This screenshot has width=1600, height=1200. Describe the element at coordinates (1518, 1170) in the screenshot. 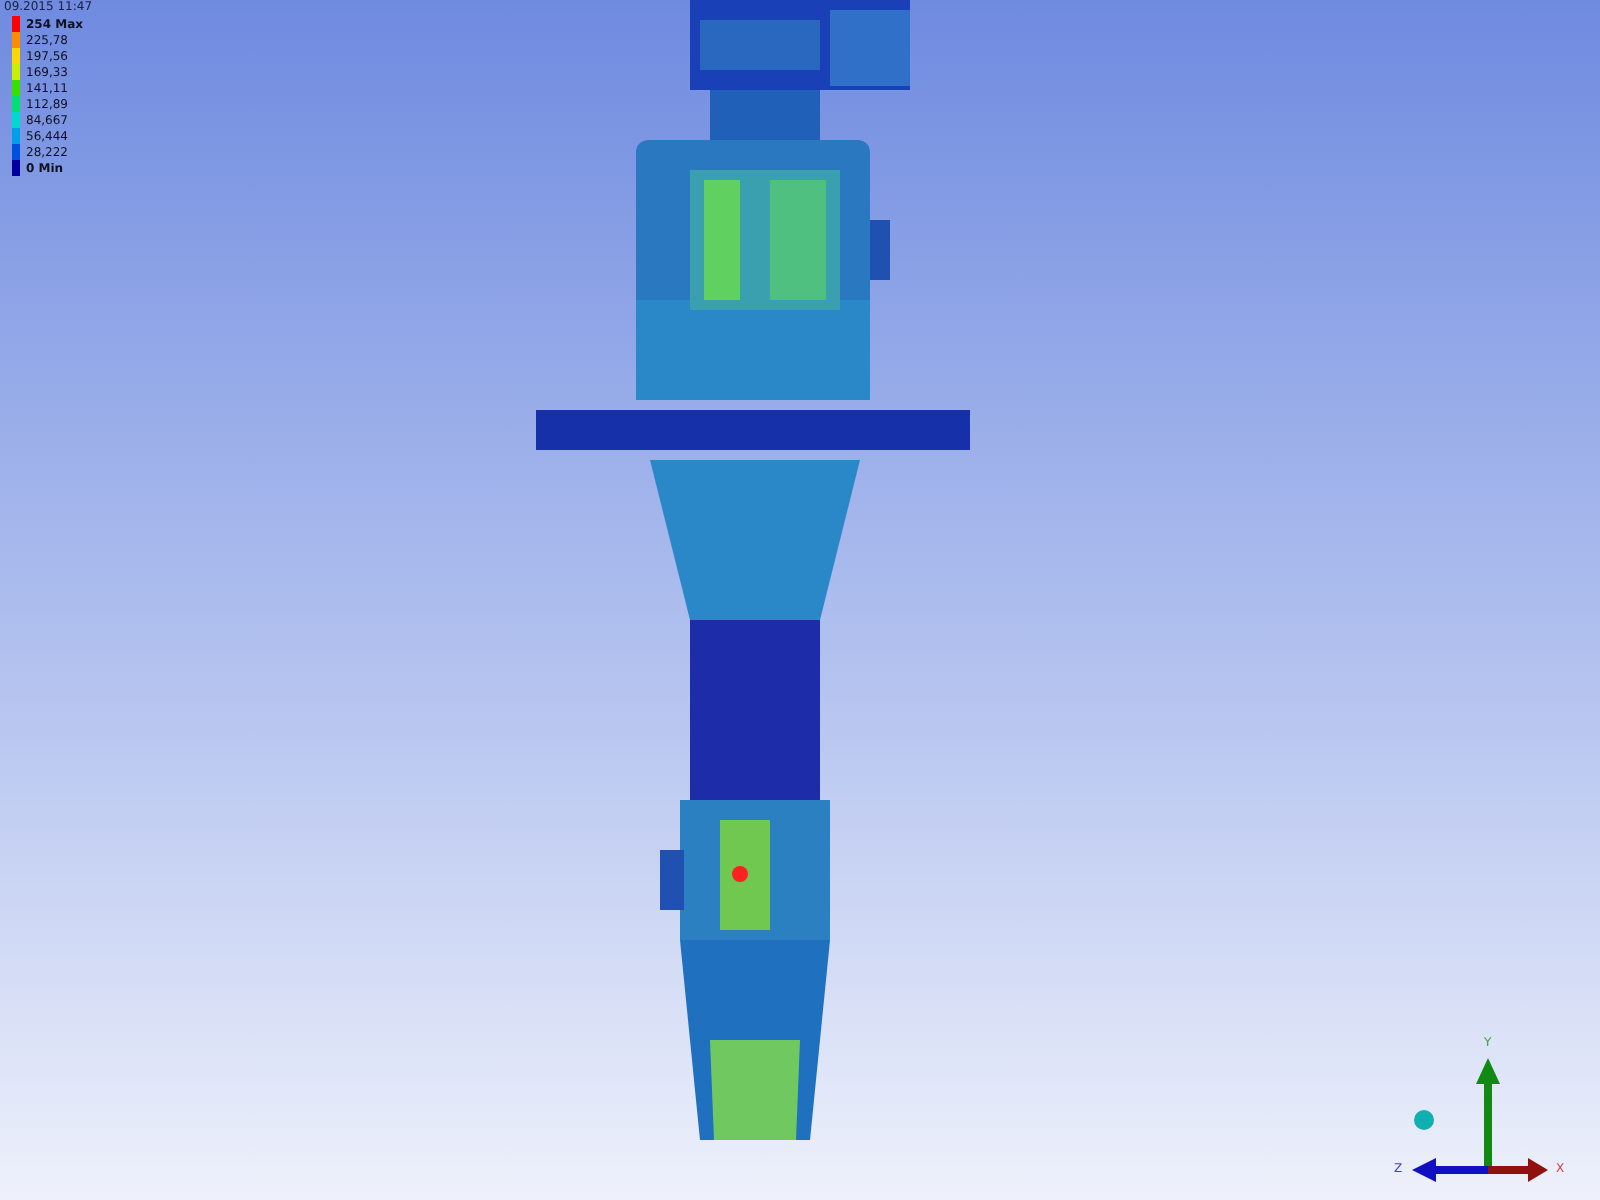

I see `x-axis-arrow` at that location.